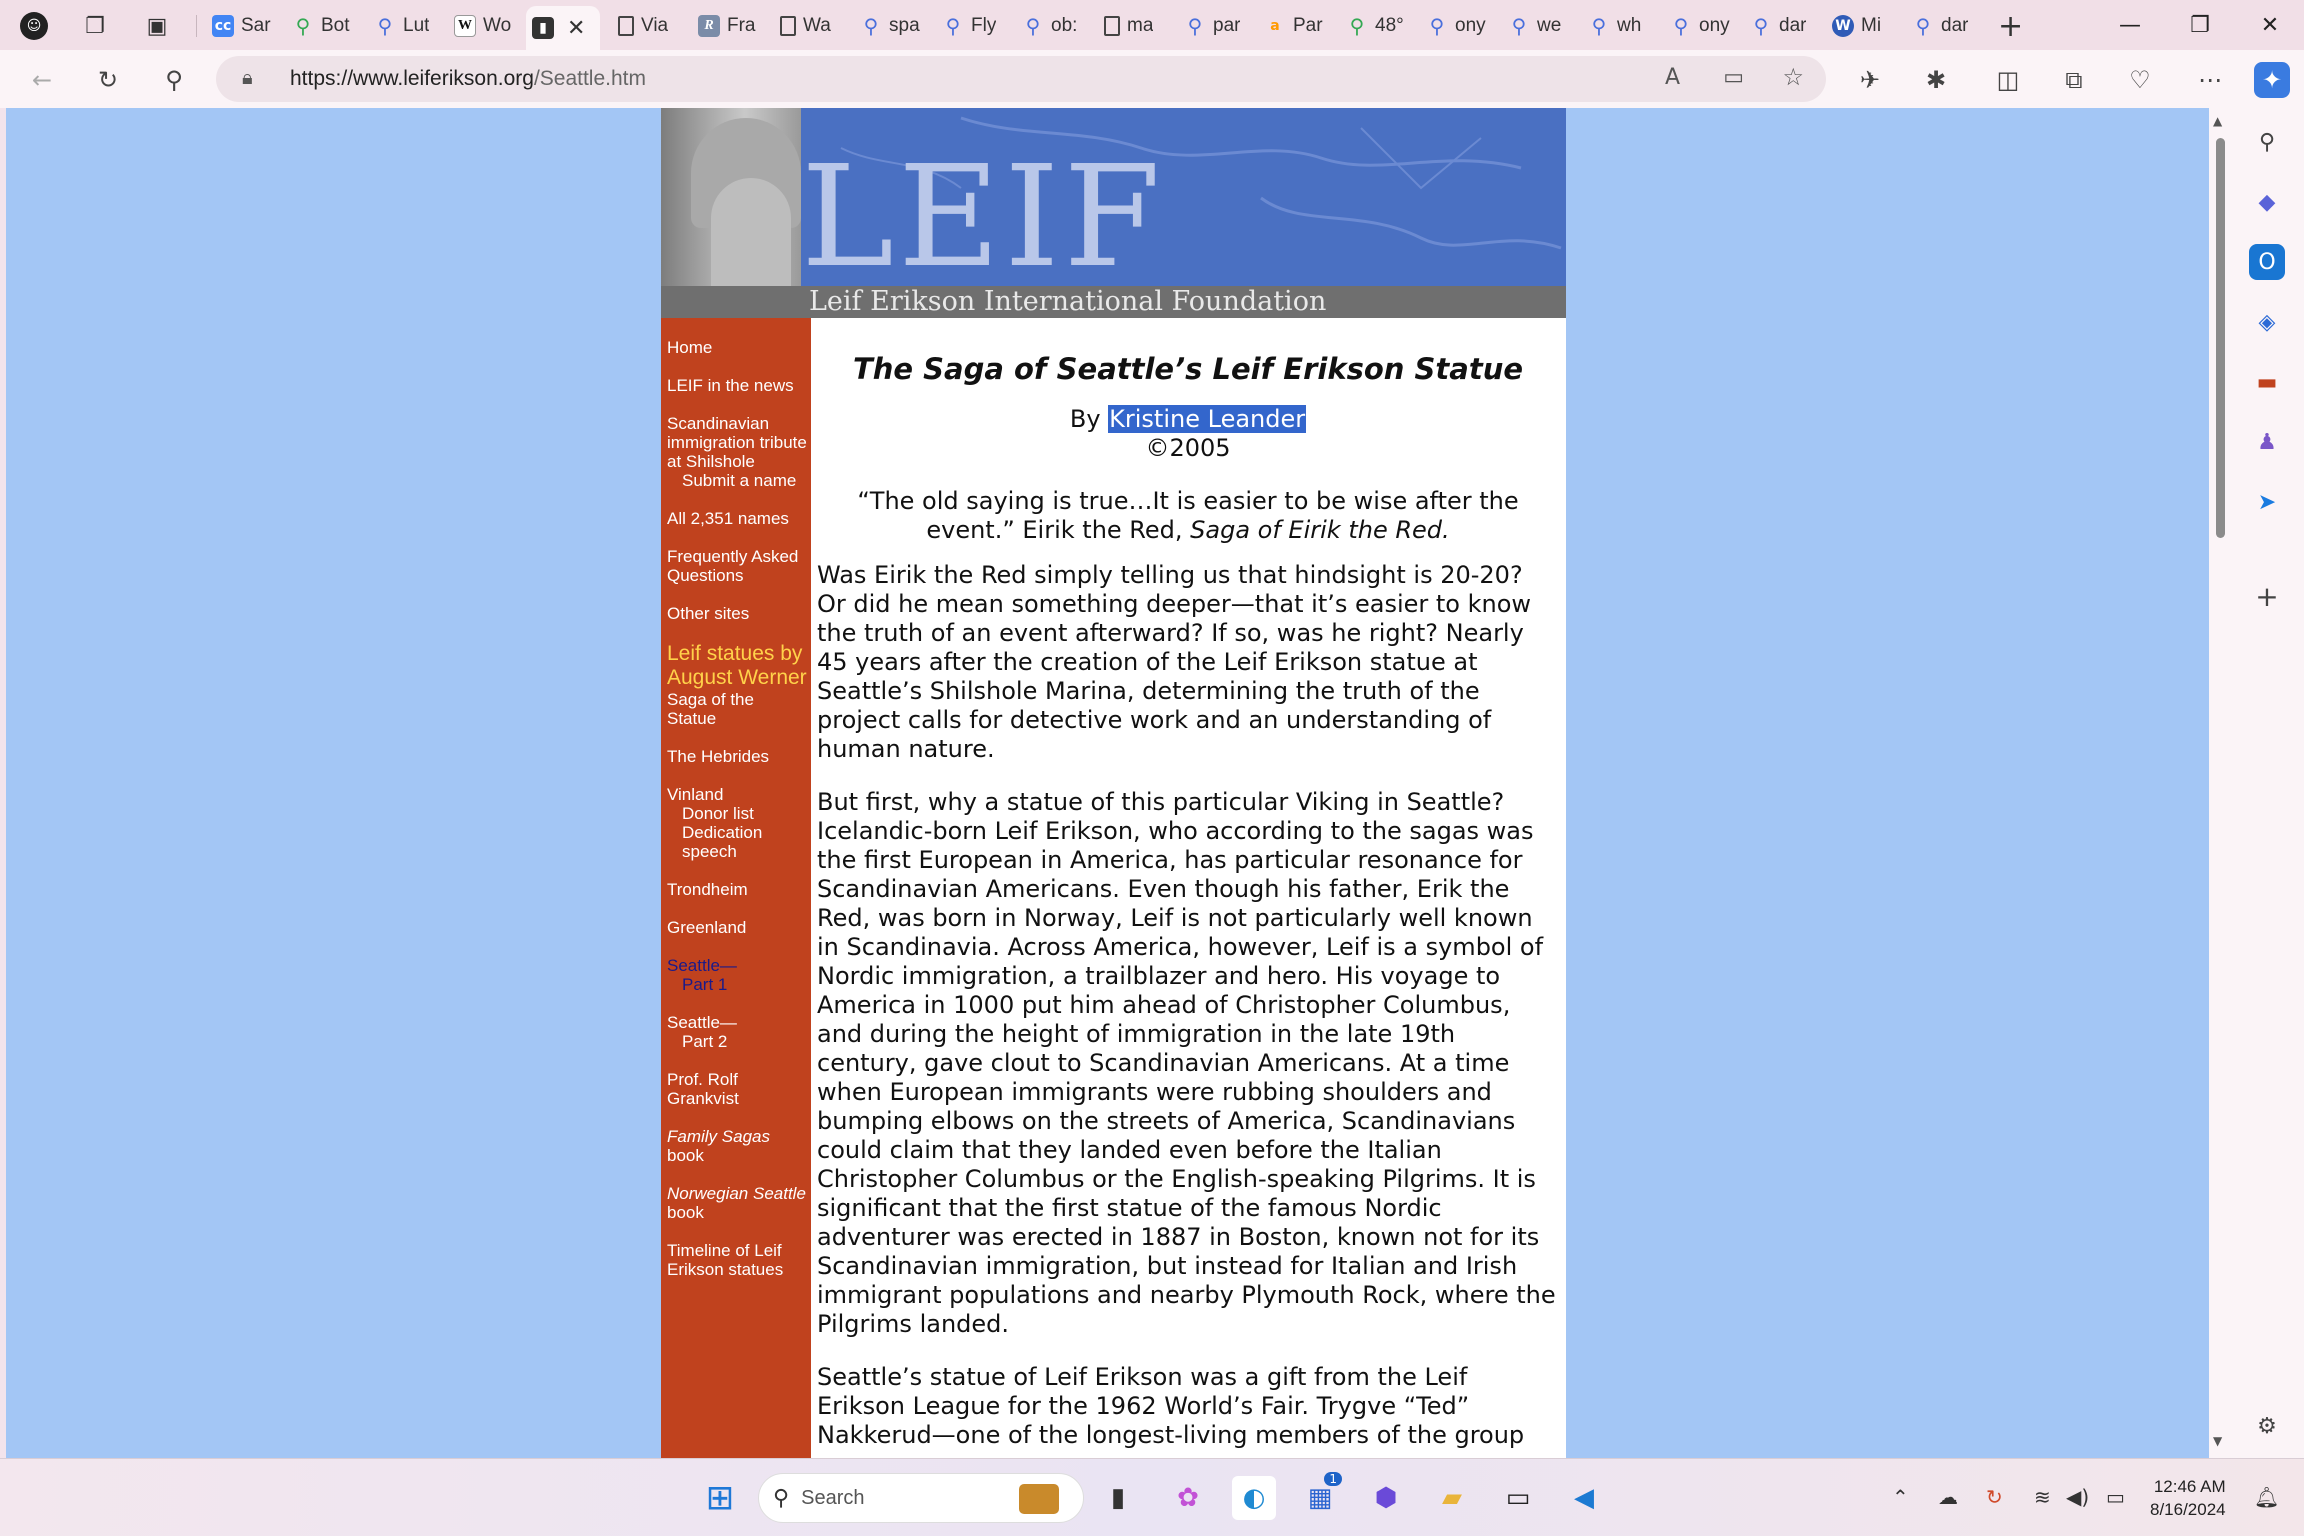 The width and height of the screenshot is (2304, 1536). I want to click on task-view-button: ▮, so click(1118, 1498).